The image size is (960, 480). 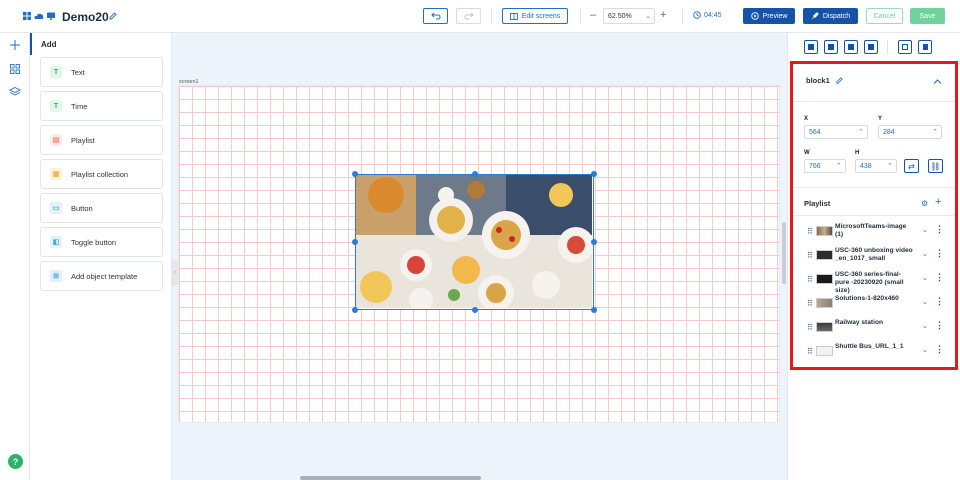 I want to click on add-item-button: ▭ Button, so click(x=101, y=208).